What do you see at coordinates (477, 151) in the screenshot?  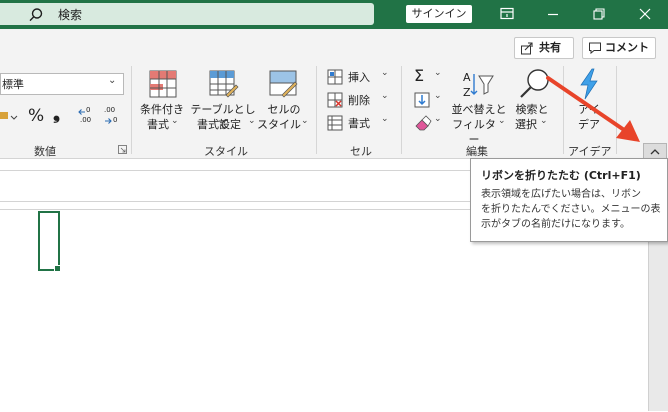 I see `editing-group-label: 編集` at bounding box center [477, 151].